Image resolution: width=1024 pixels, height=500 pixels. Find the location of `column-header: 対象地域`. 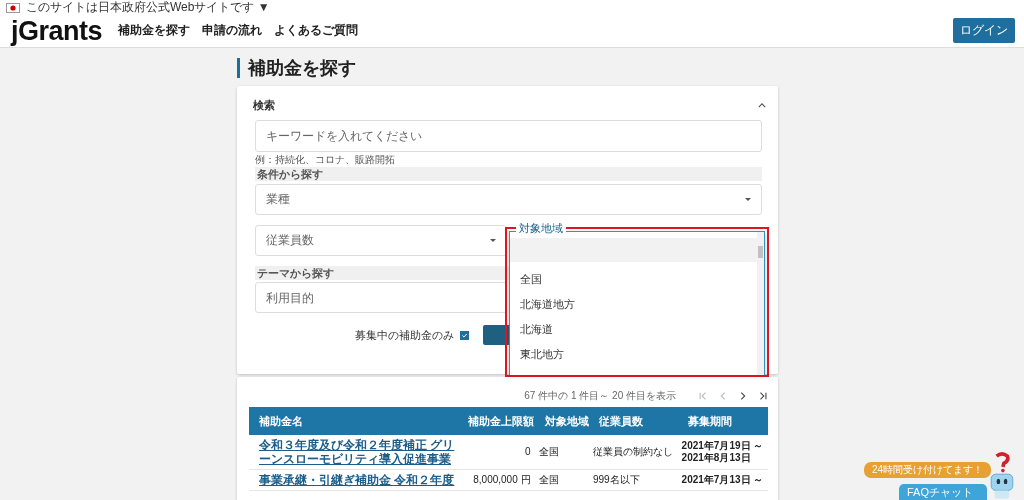

column-header: 対象地域 is located at coordinates (561, 421).